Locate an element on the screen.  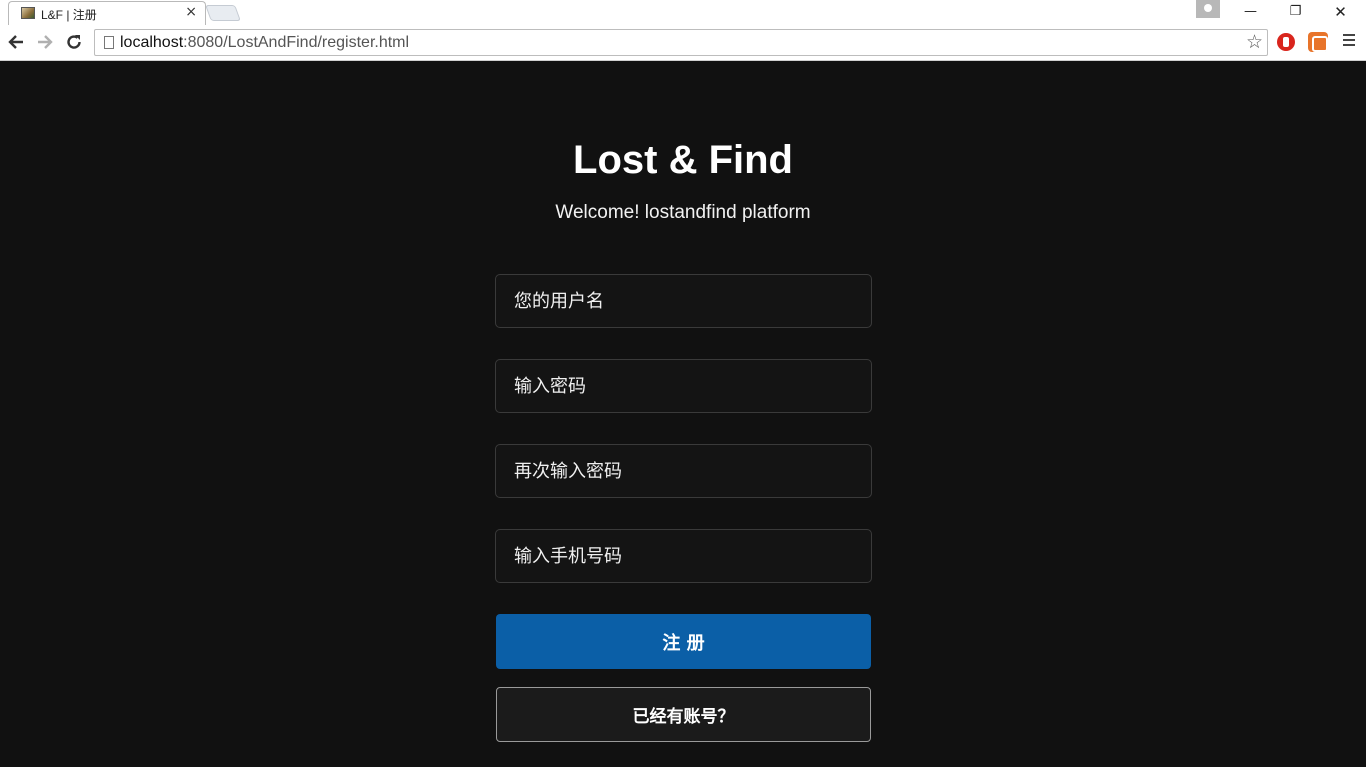
minimize-window-button: — is located at coordinates (1250, 12).